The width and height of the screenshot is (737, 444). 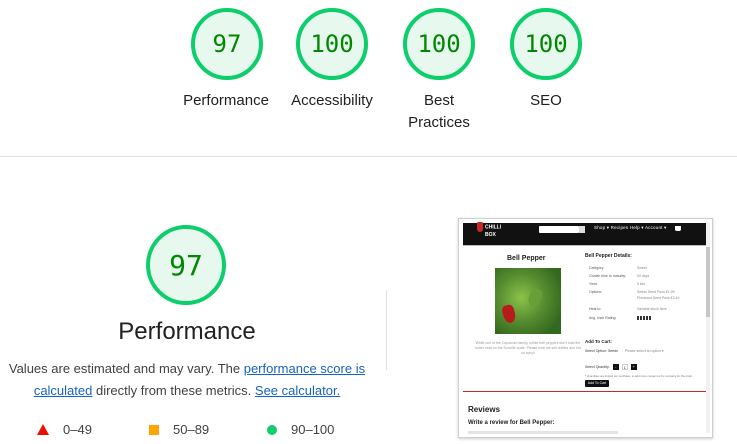 I want to click on thumb-reviews-heading: Reviews, so click(x=484, y=409).